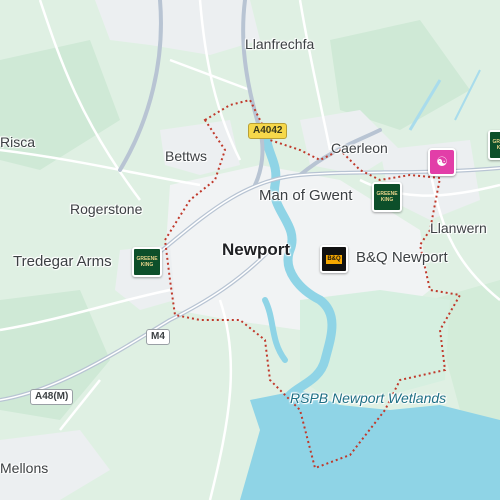 Image resolution: width=500 pixels, height=500 pixels. Describe the element at coordinates (52, 397) in the screenshot. I see `road-shield-a48m: A48(M)` at that location.